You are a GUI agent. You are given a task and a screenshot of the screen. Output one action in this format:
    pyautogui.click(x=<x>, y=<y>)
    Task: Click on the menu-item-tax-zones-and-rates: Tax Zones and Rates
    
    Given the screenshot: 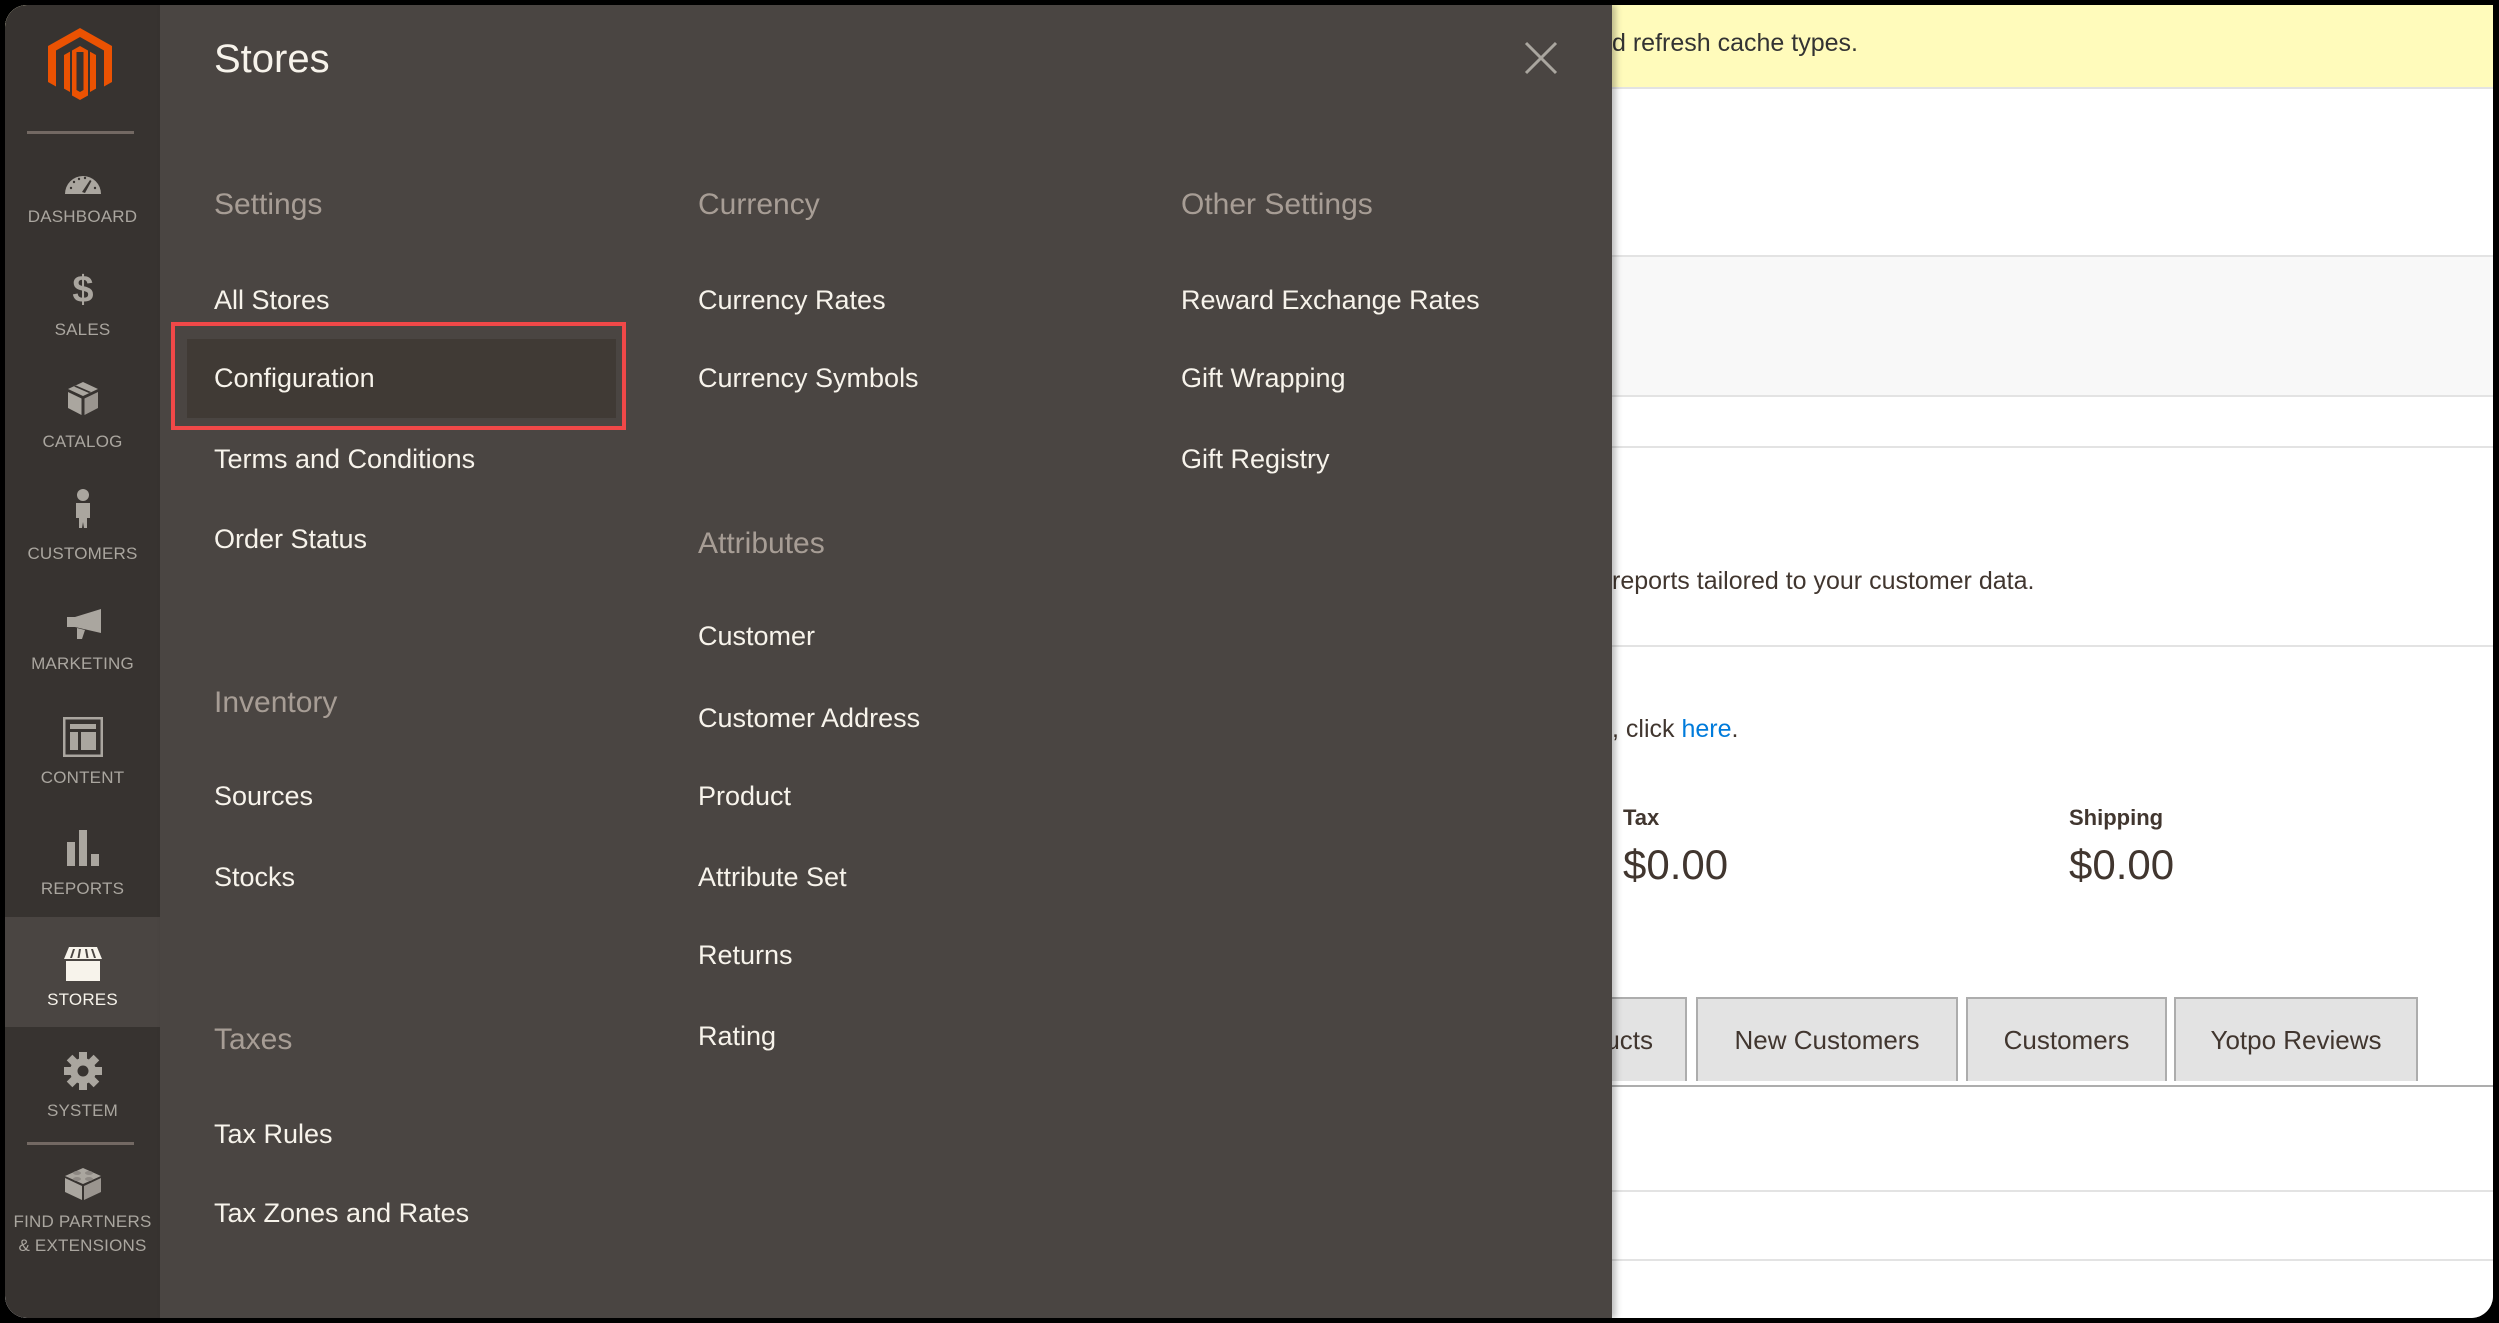 What is the action you would take?
    pyautogui.click(x=341, y=1213)
    